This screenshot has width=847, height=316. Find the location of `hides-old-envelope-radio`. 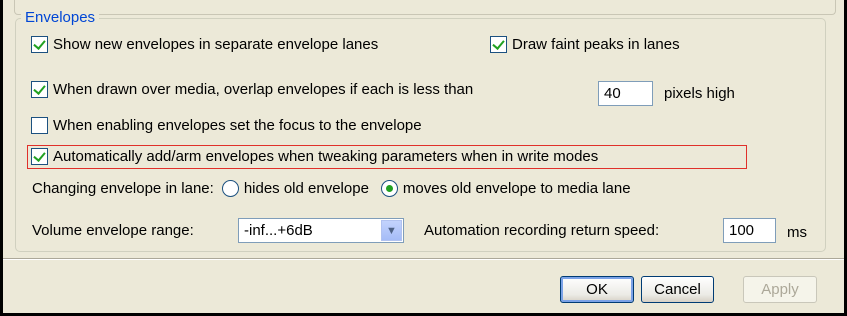

hides-old-envelope-radio is located at coordinates (230, 188).